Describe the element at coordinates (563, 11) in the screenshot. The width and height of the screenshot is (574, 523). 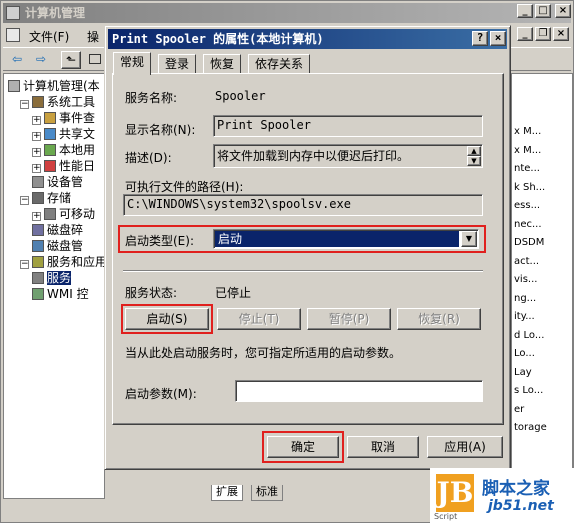
I see `close-button: ×` at that location.